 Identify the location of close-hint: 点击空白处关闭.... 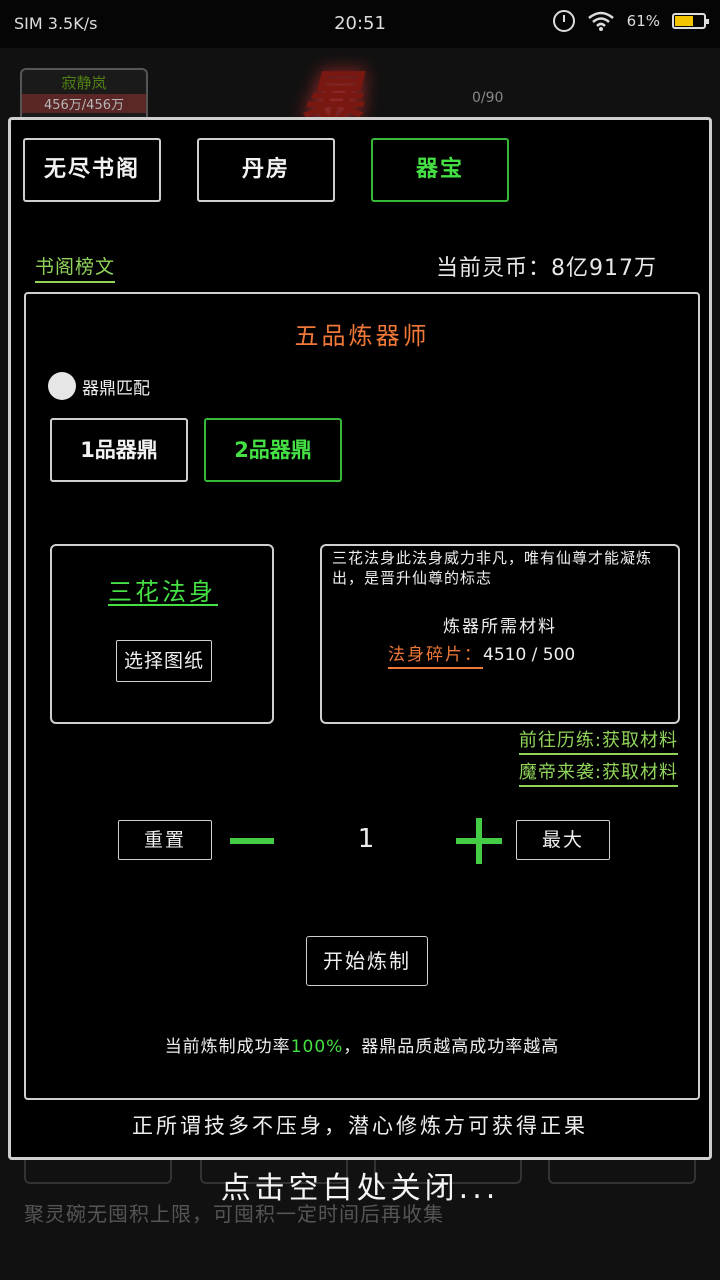
(360, 1185).